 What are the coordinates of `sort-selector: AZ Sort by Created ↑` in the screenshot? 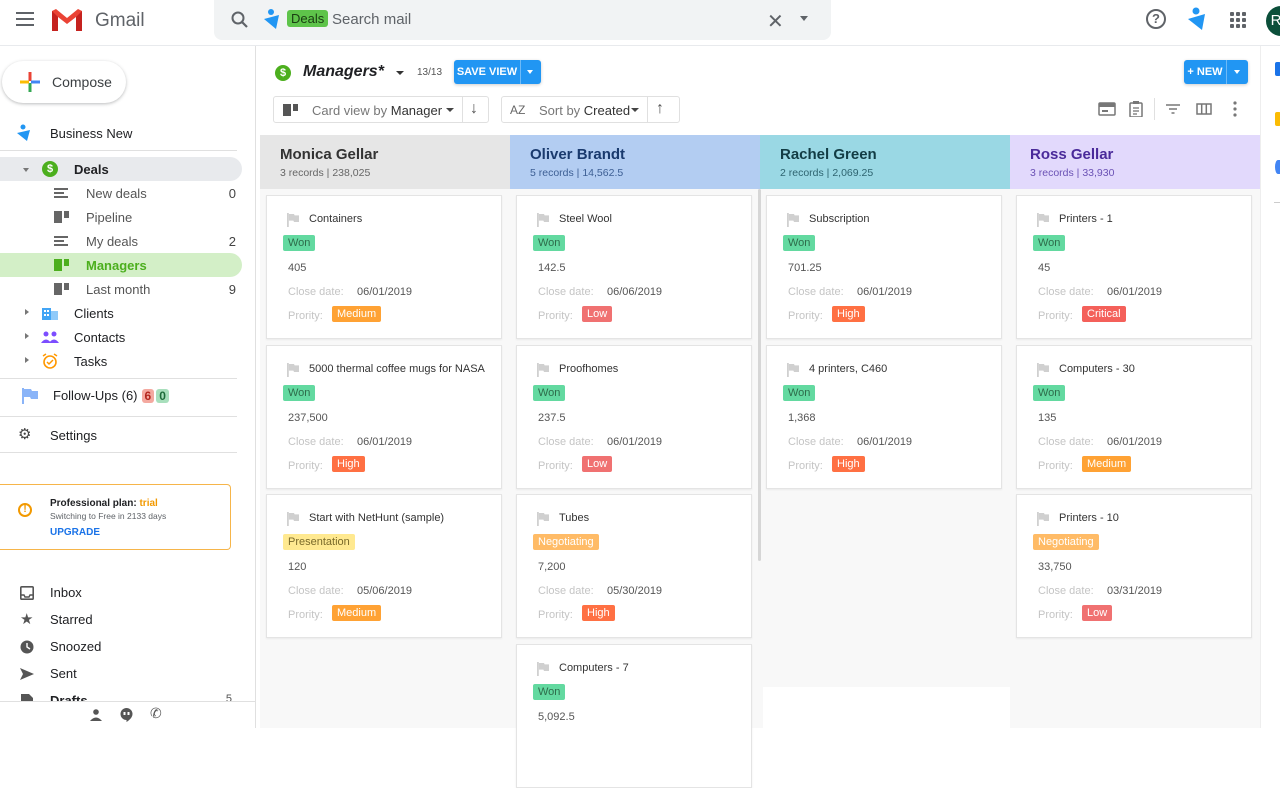 It's located at (590, 109).